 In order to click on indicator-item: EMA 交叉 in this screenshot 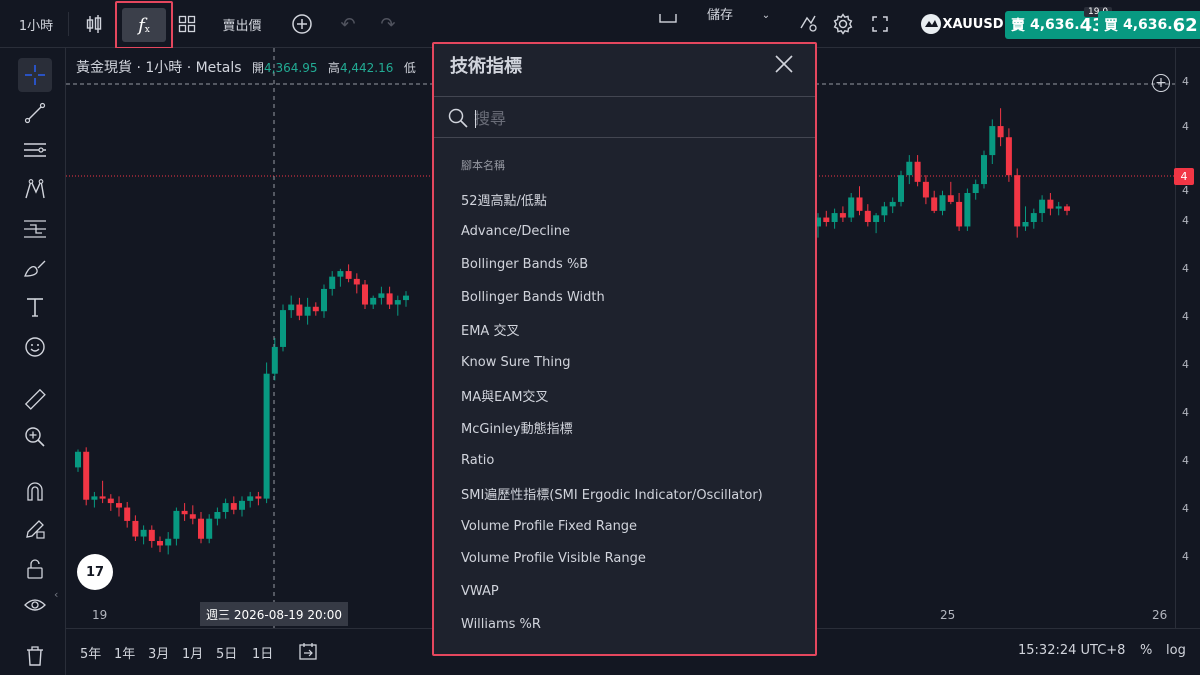, I will do `click(624, 330)`.